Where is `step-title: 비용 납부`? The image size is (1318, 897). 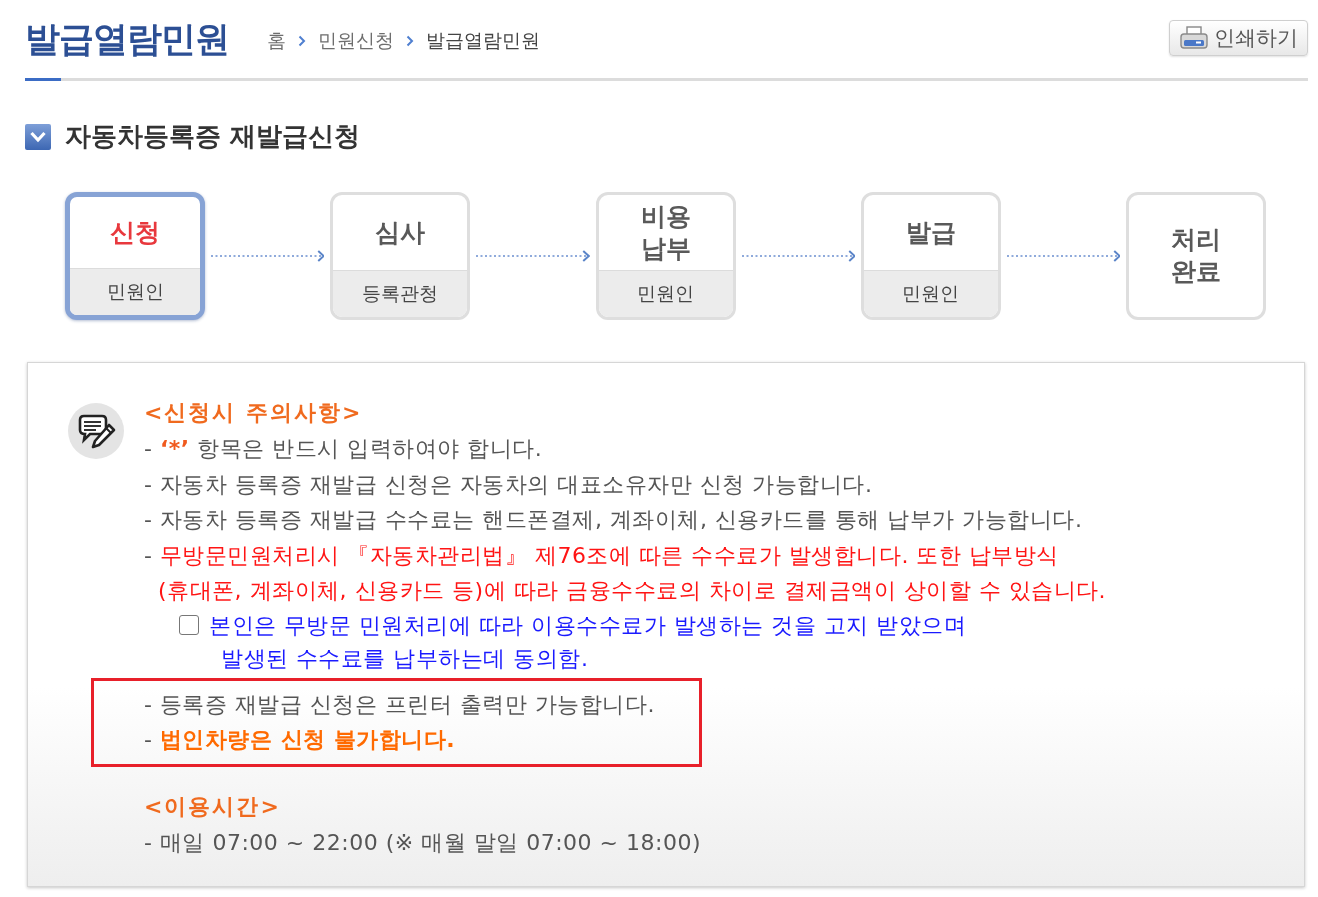
step-title: 비용 납부 is located at coordinates (665, 232).